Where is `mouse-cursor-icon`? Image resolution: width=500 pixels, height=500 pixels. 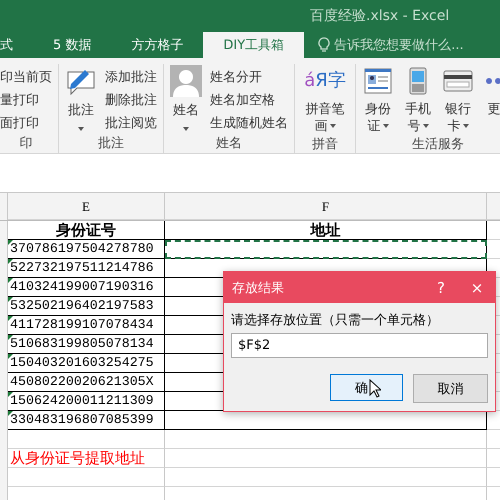 mouse-cursor-icon is located at coordinates (375, 388).